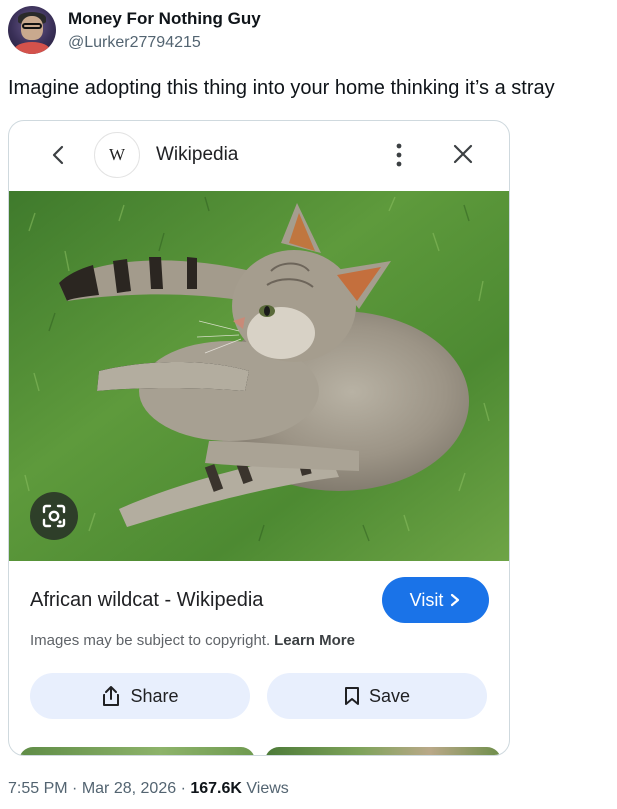 This screenshot has height=809, width=617. I want to click on avatar-shirt, so click(32, 48).